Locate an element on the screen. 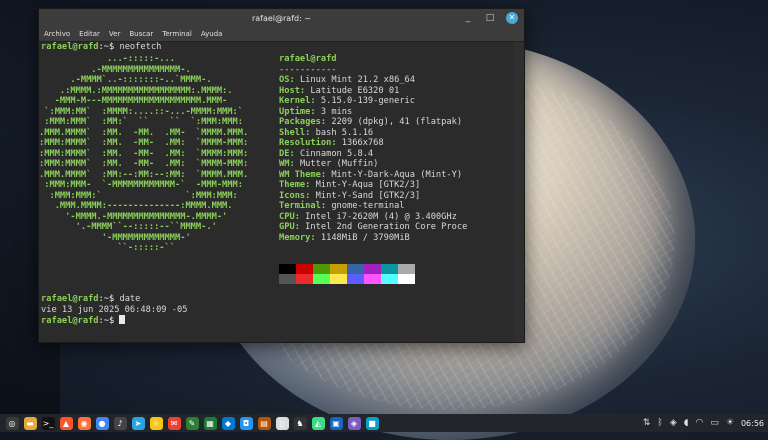 Image resolution: width=768 pixels, height=440 pixels. editor-icon: ✎ is located at coordinates (192, 423).